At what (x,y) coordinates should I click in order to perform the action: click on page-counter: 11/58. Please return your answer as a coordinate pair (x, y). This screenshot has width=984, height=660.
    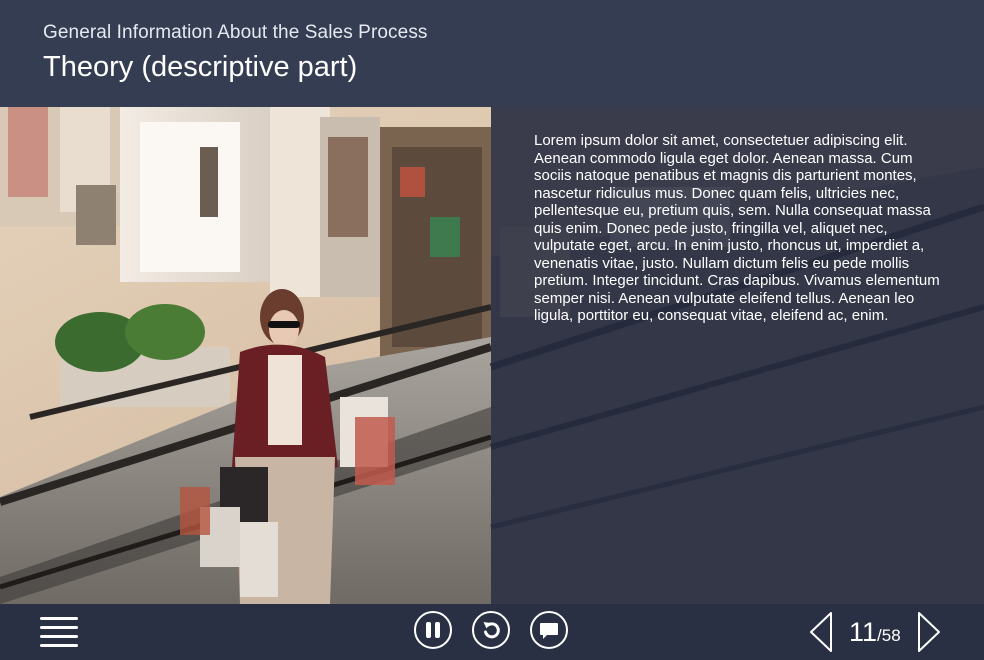
    Looking at the image, I should click on (875, 632).